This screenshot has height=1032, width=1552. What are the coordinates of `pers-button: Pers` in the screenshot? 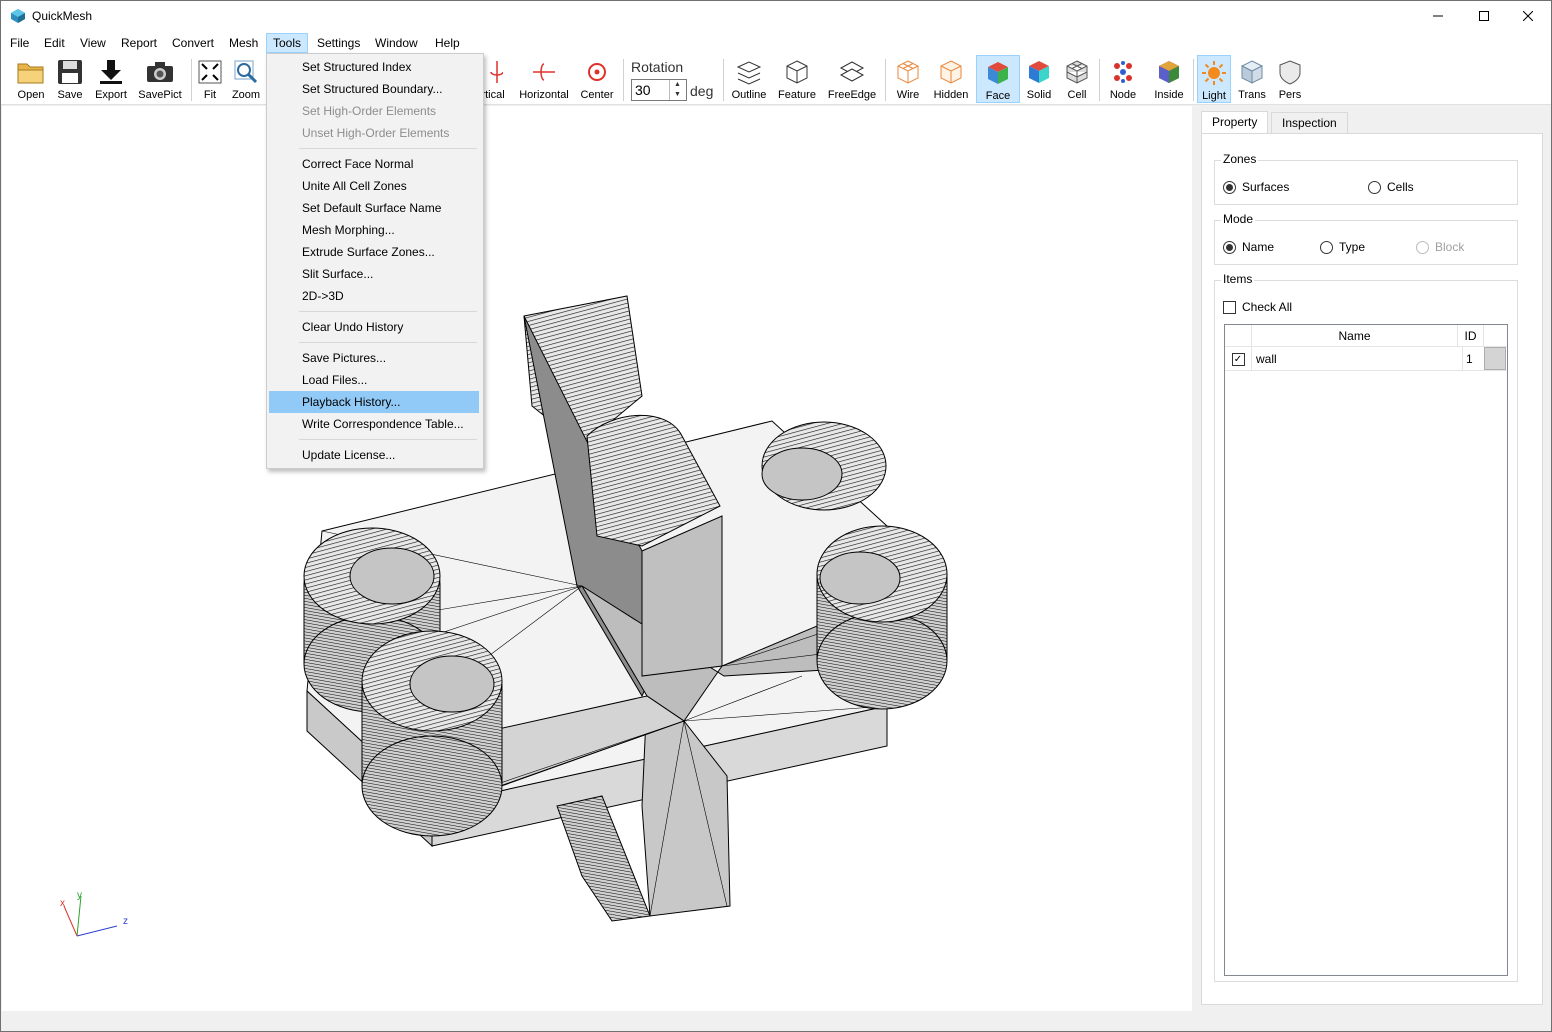 It's located at (1290, 79).